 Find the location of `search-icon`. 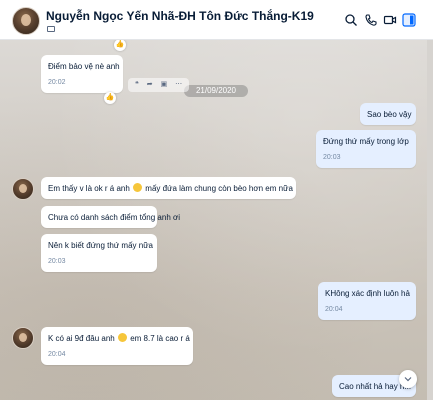

search-icon is located at coordinates (351, 20).